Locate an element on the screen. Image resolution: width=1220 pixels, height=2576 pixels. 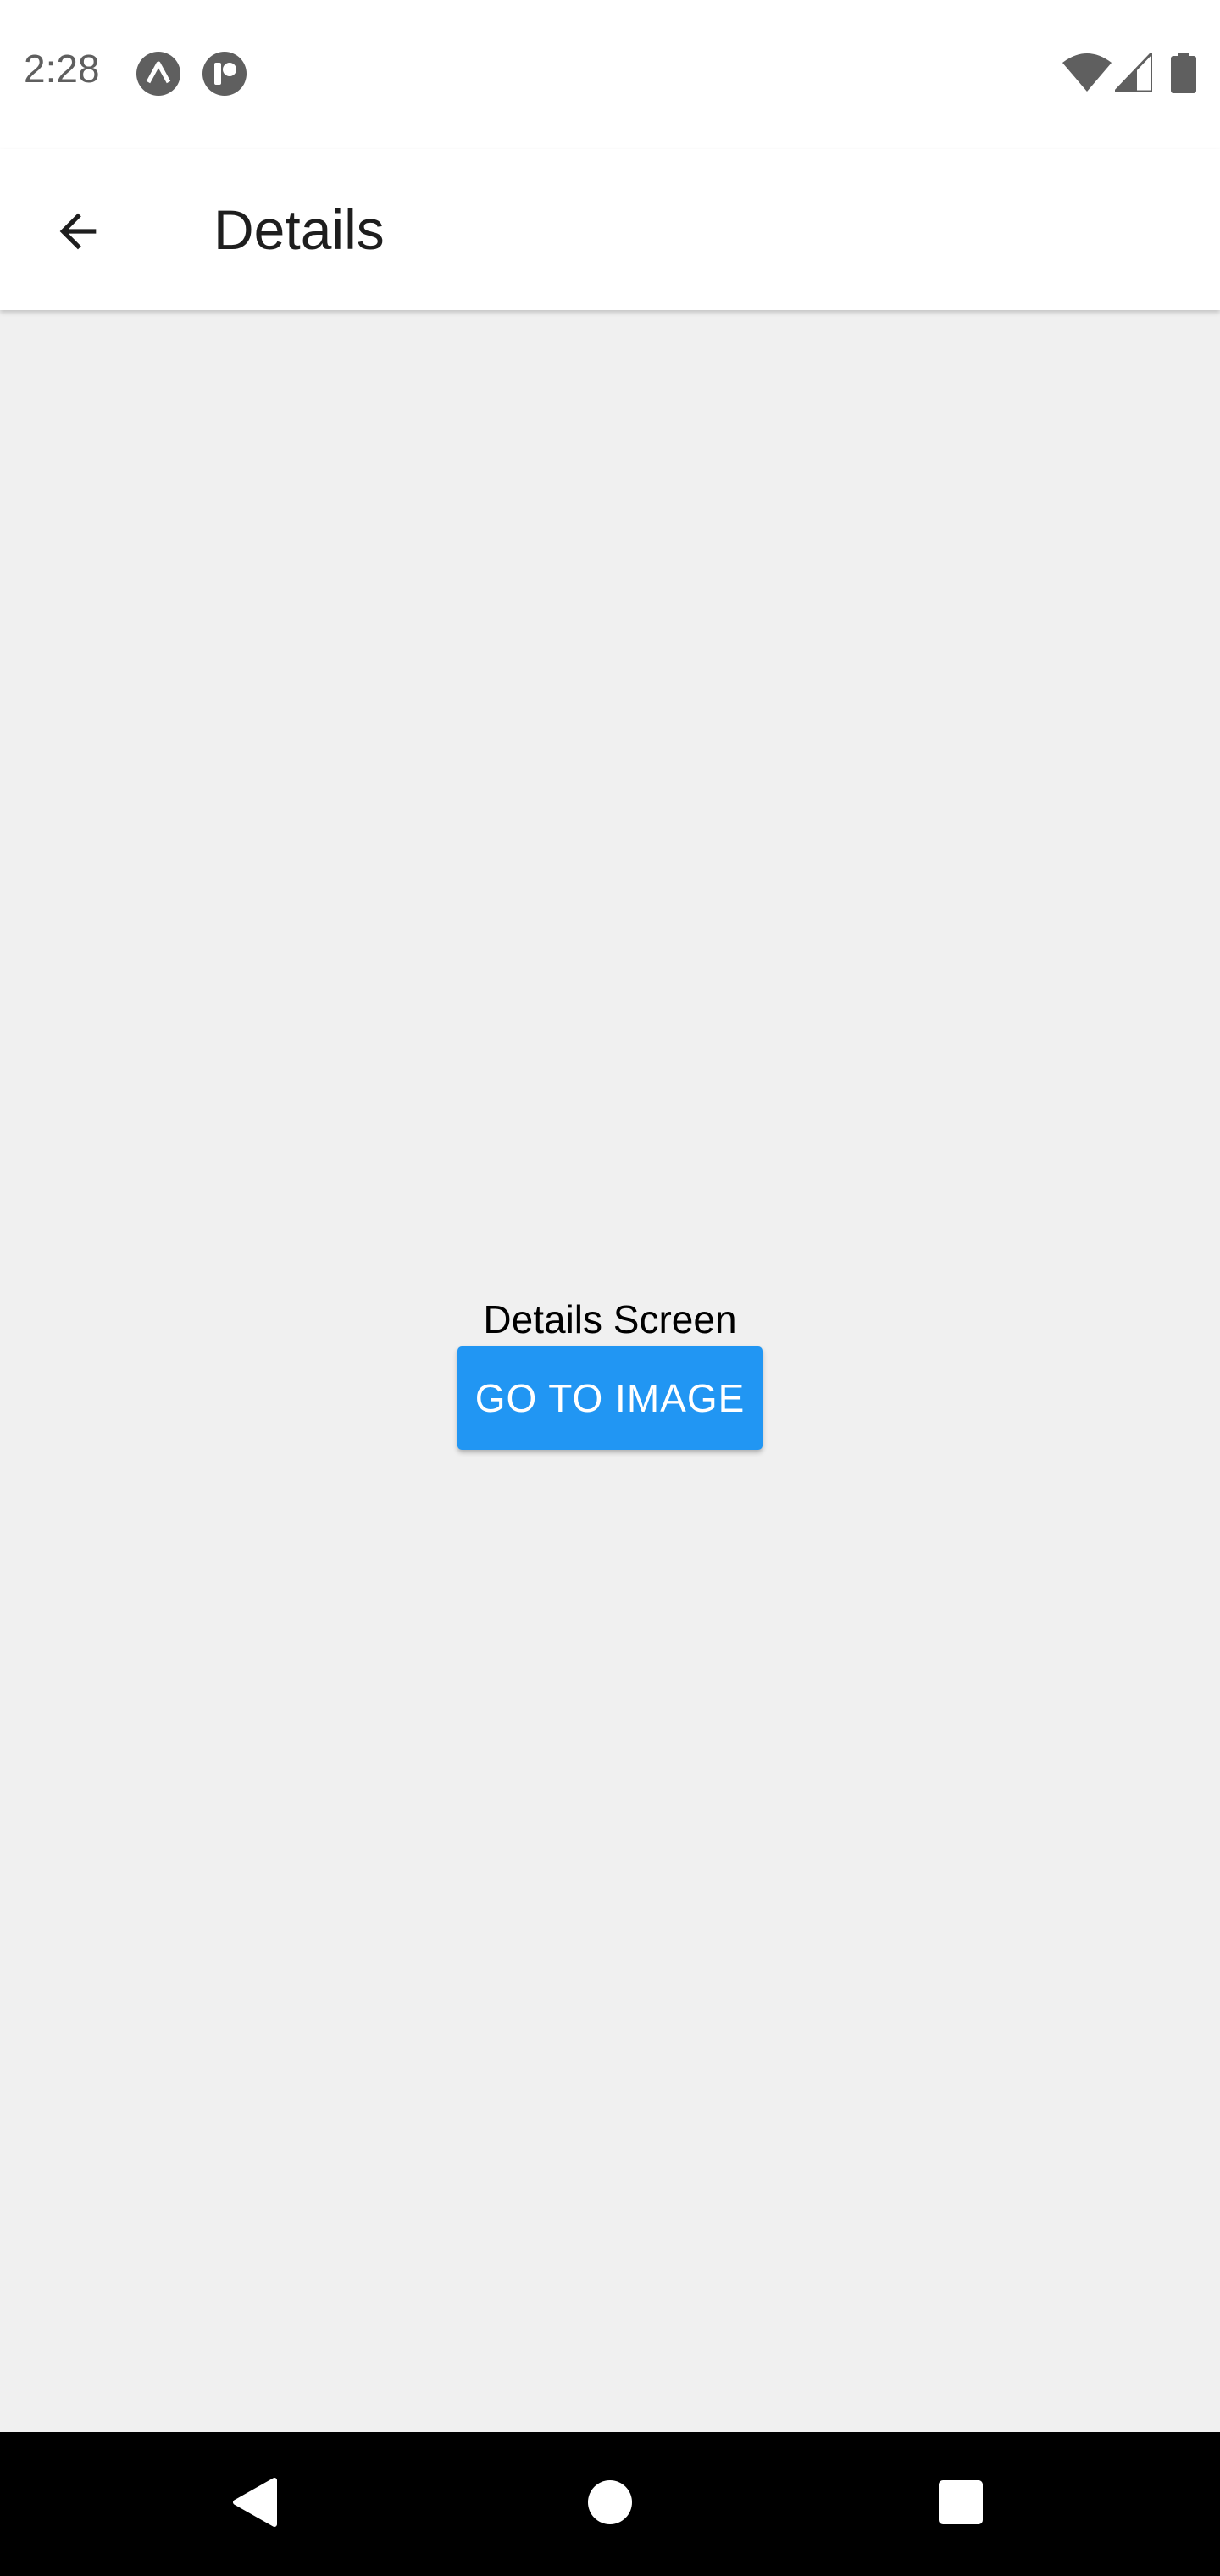
back-triangle-icon is located at coordinates (254, 2504).